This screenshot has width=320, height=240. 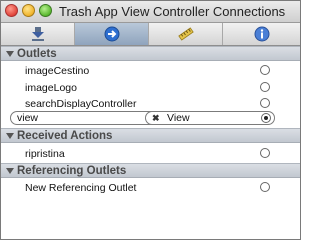 I want to click on outlet-row: searchDisplayController, so click(x=150, y=104).